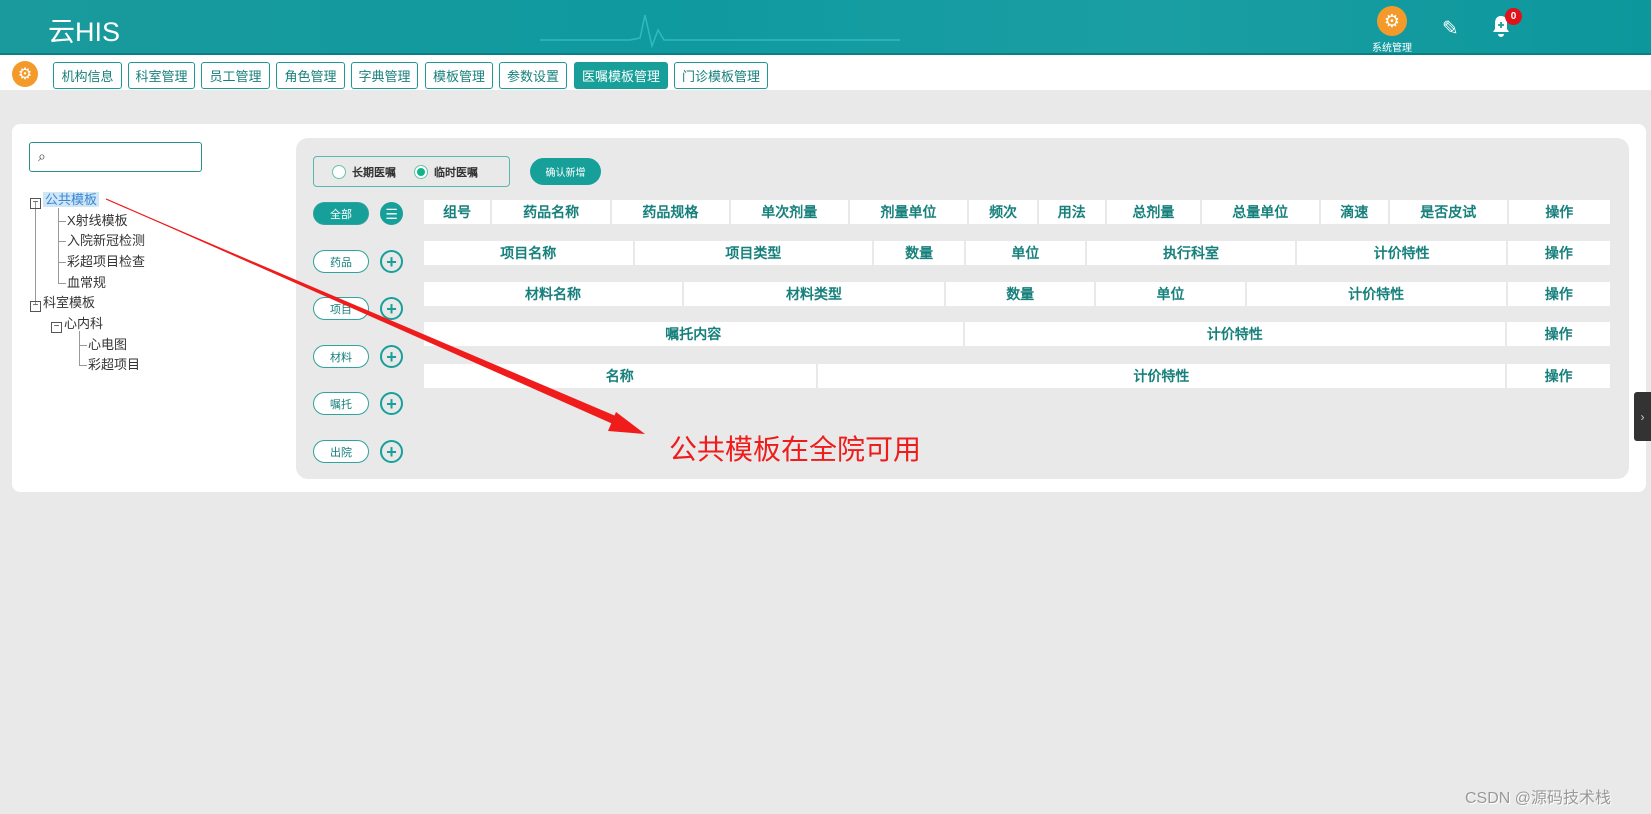  What do you see at coordinates (341, 308) in the screenshot?
I see `category-item: 项目` at bounding box center [341, 308].